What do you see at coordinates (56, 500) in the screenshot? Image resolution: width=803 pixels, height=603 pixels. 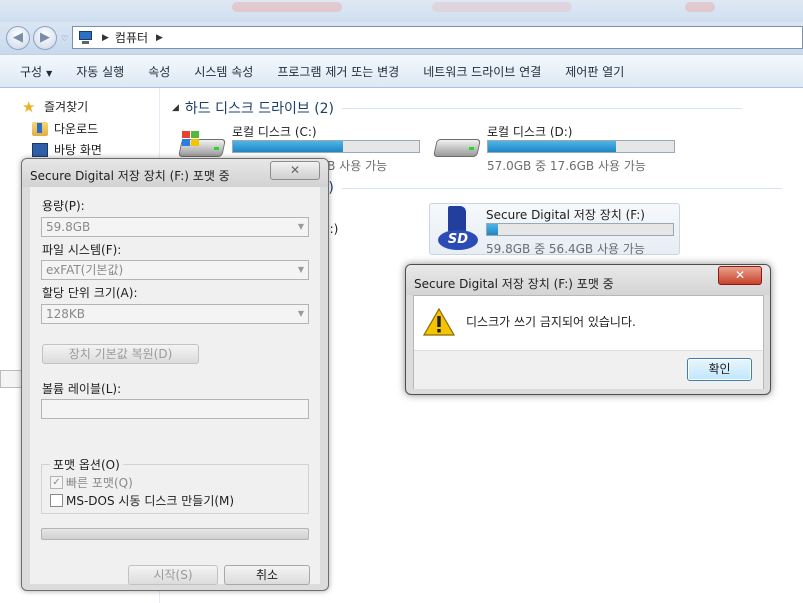 I see `checkbox-unchecked-icon` at bounding box center [56, 500].